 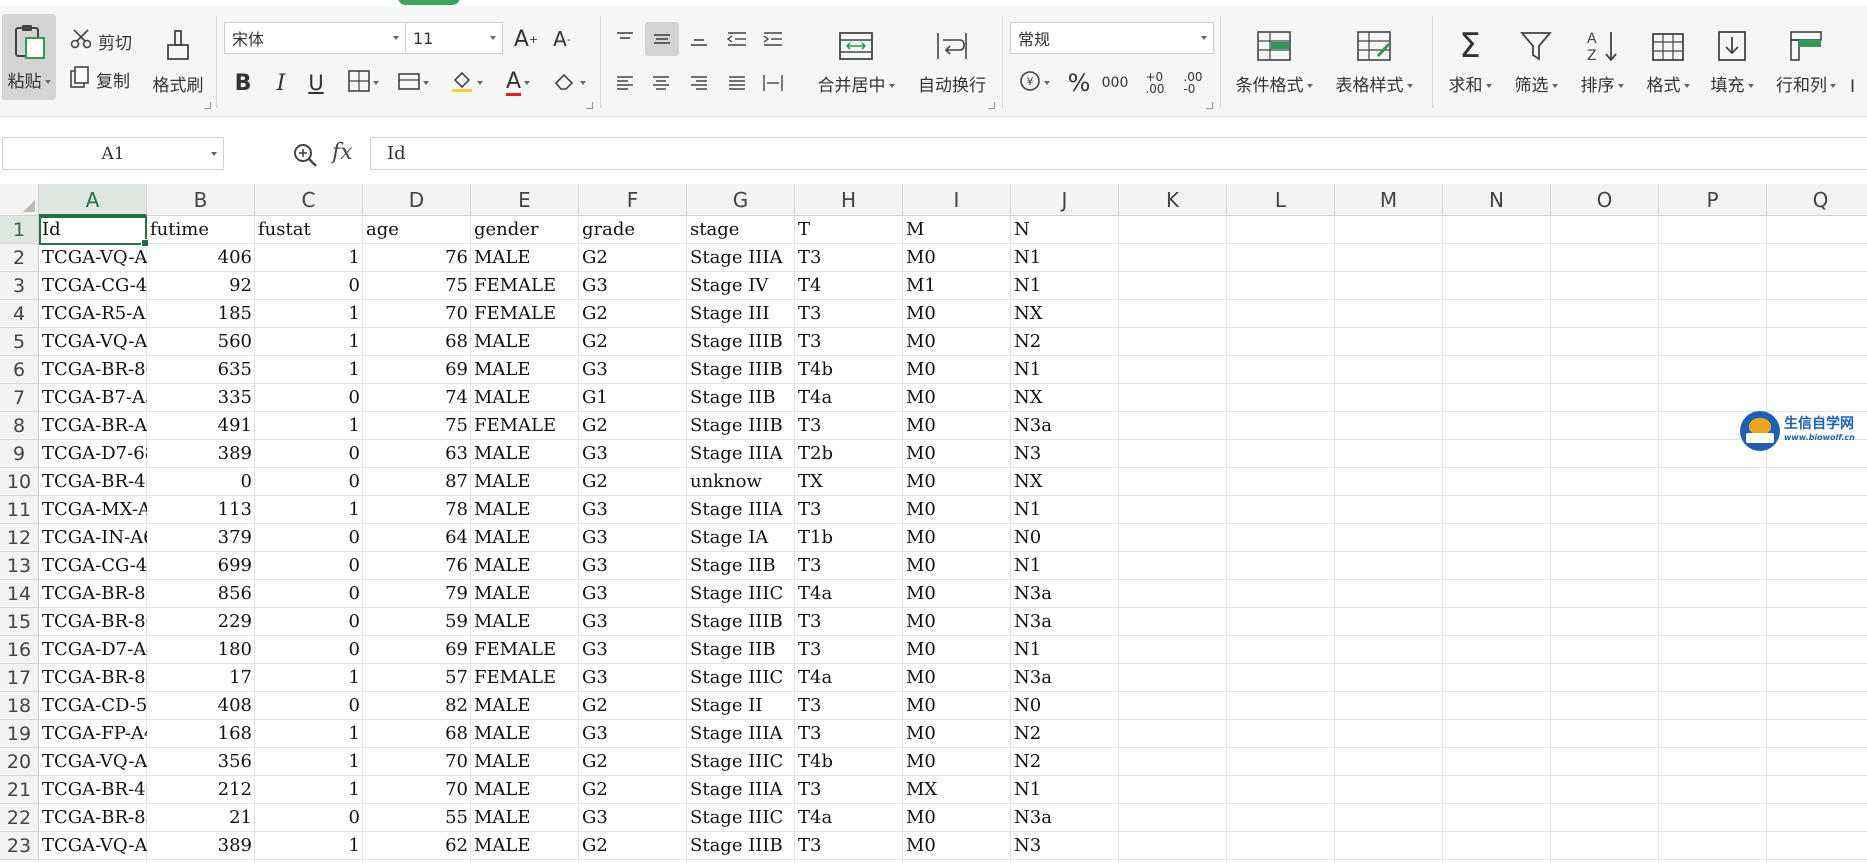 What do you see at coordinates (569, 83) in the screenshot?
I see `clear-button` at bounding box center [569, 83].